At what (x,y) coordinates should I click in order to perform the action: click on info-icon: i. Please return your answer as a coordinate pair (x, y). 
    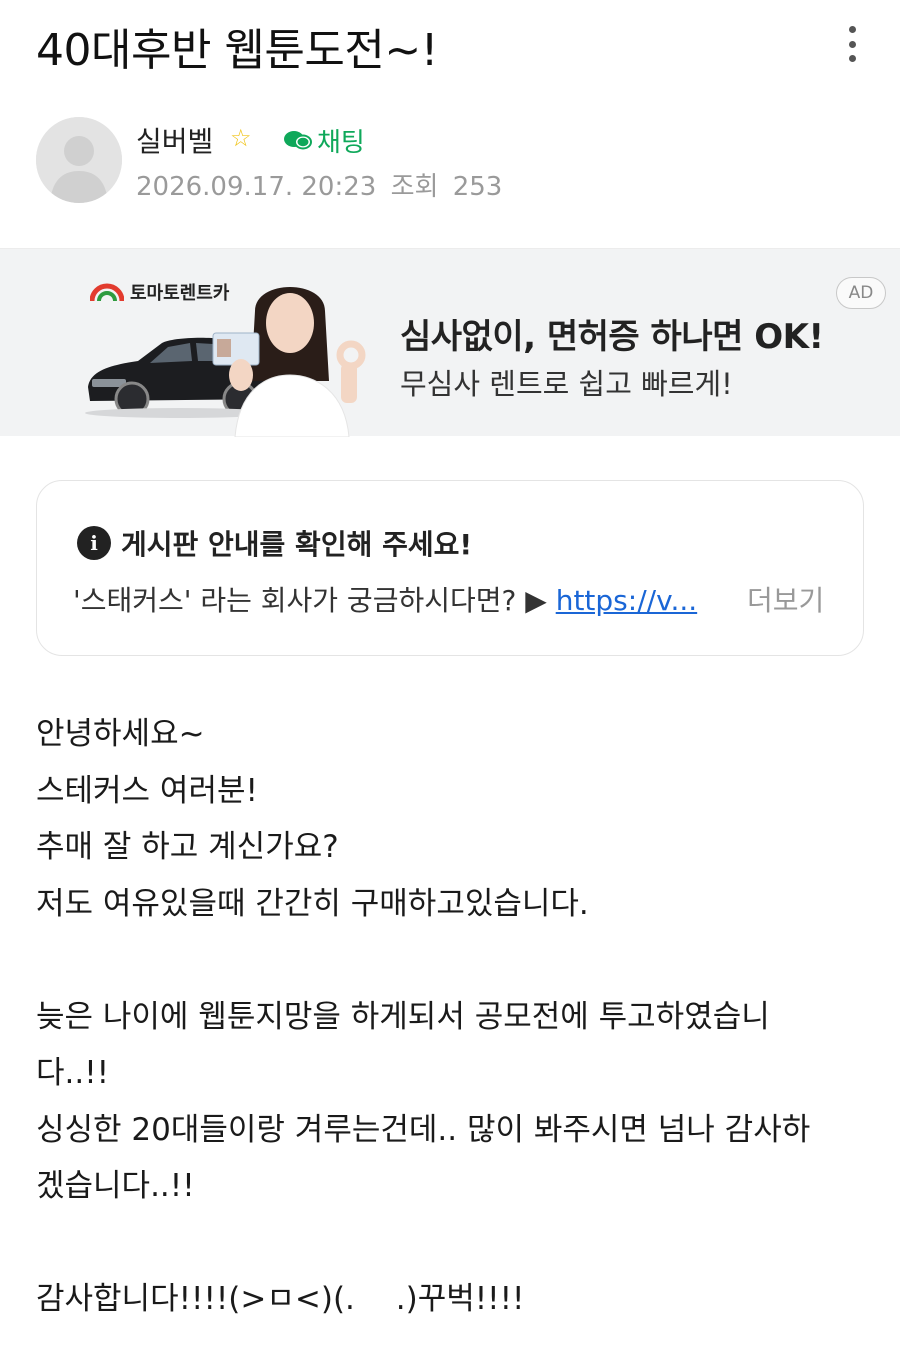
    Looking at the image, I should click on (94, 543).